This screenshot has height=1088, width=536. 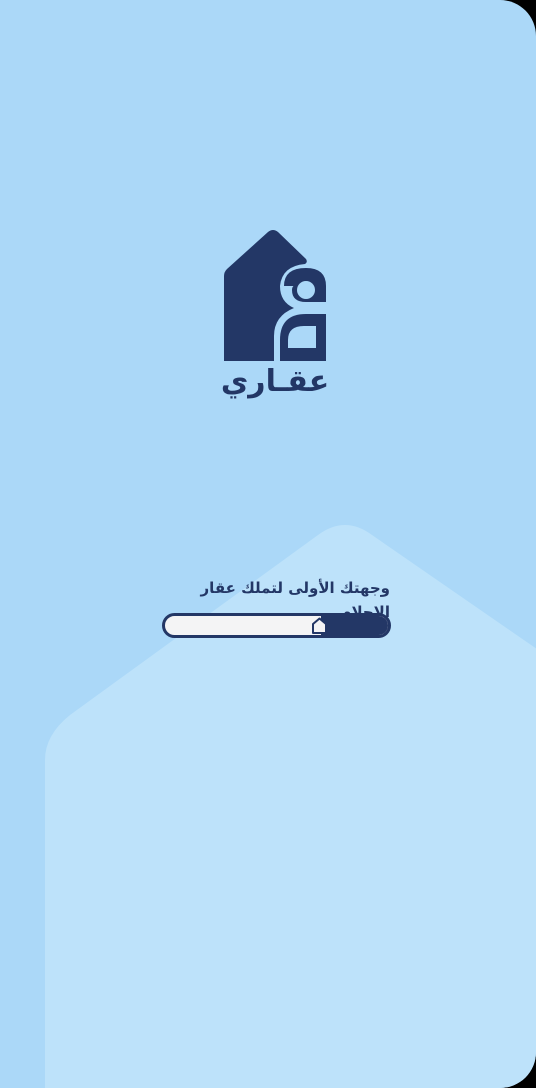 I want to click on brand-name: عقـاري, so click(x=275, y=381).